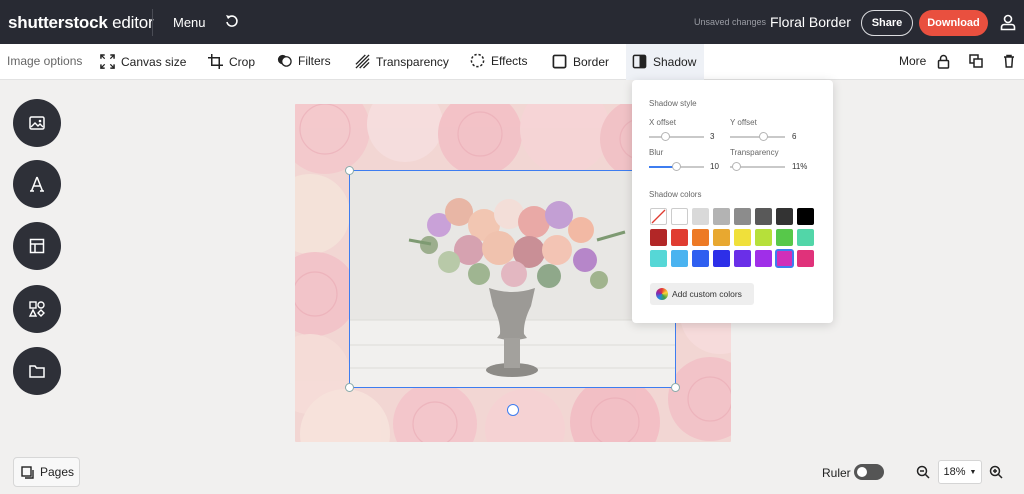  What do you see at coordinates (1008, 22) in the screenshot?
I see `user-icon` at bounding box center [1008, 22].